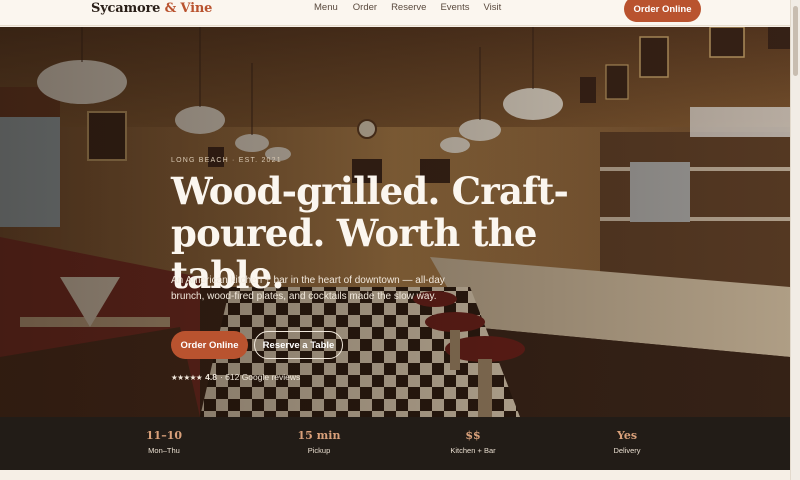 The width and height of the screenshot is (800, 480). What do you see at coordinates (454, 8) in the screenshot?
I see `nav-item-events: Events` at bounding box center [454, 8].